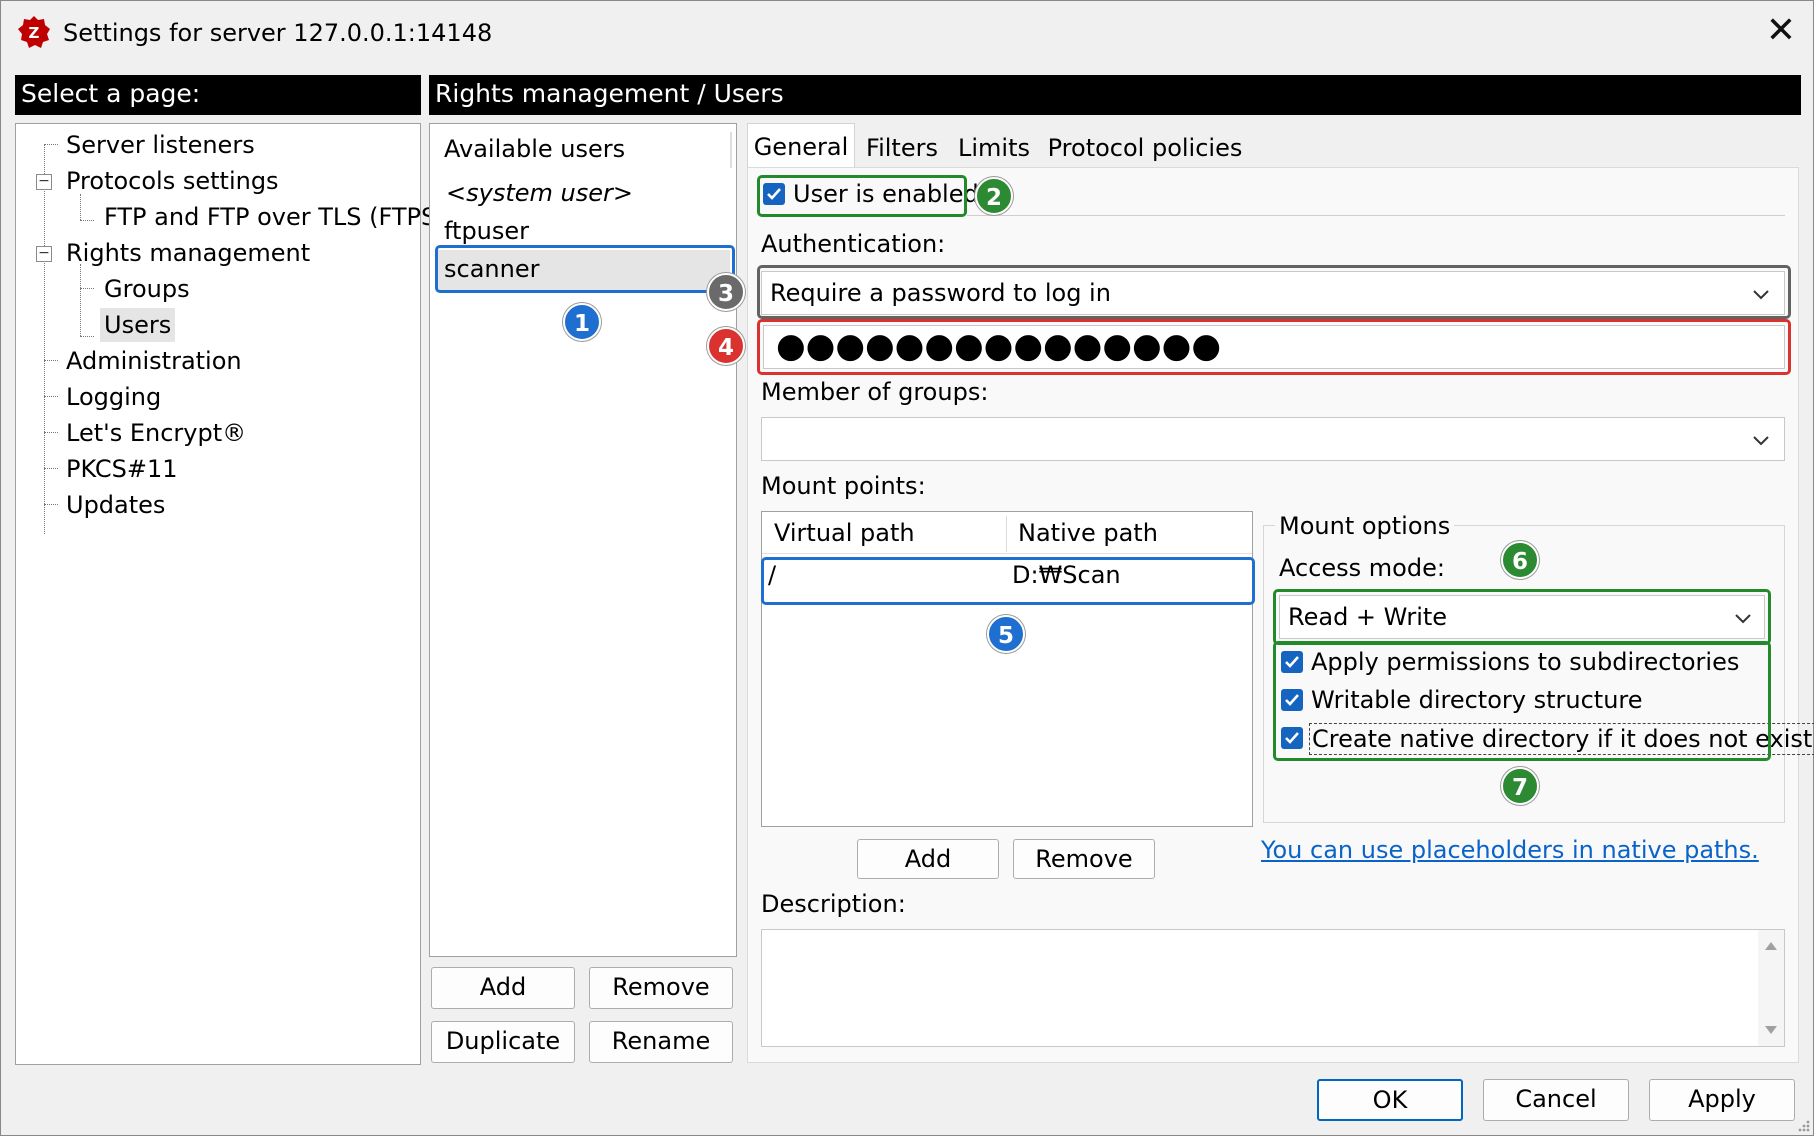  What do you see at coordinates (160, 145) in the screenshot?
I see `tree-item-server-listeners: Server listeners` at bounding box center [160, 145].